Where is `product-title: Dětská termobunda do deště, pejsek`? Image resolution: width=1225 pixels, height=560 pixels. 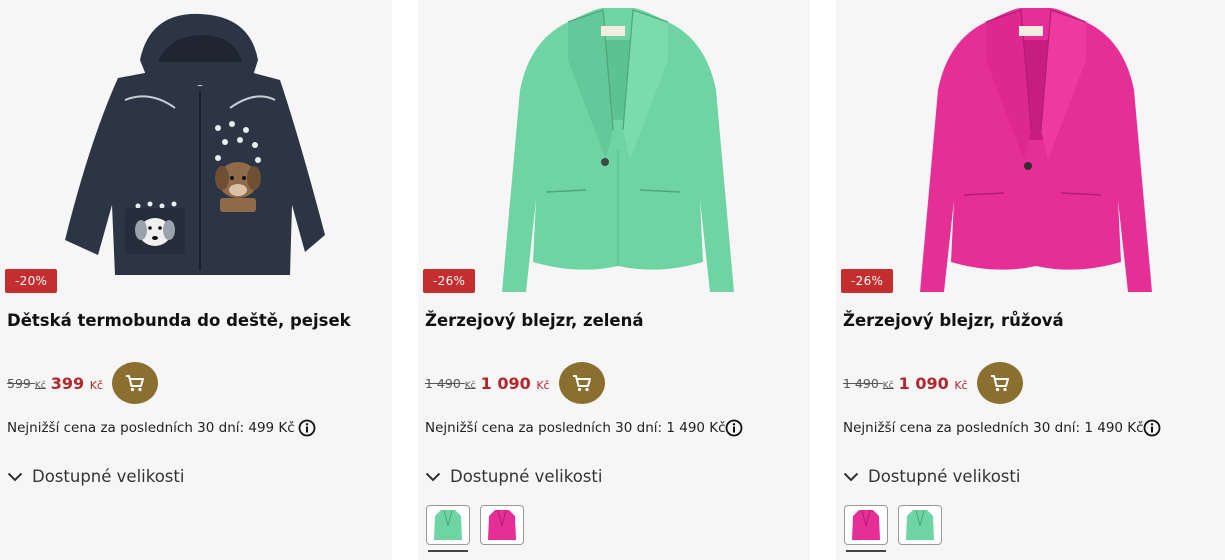
product-title: Dětská termobunda do deště, pejsek is located at coordinates (179, 320).